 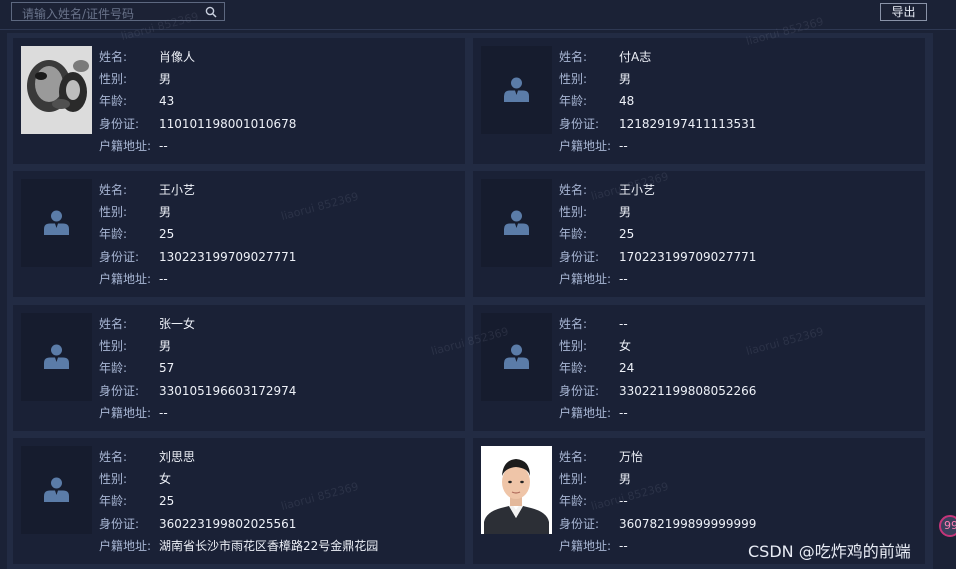 What do you see at coordinates (478, 15) in the screenshot?
I see `top-toolbar: 导出` at bounding box center [478, 15].